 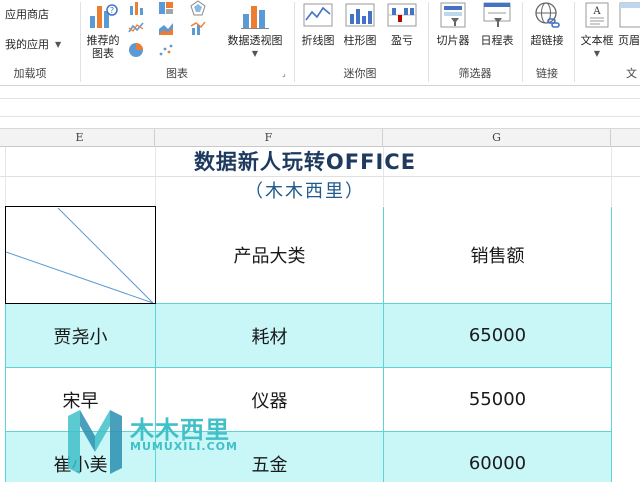 I want to click on hierarchy-chart-icon, so click(x=166, y=8).